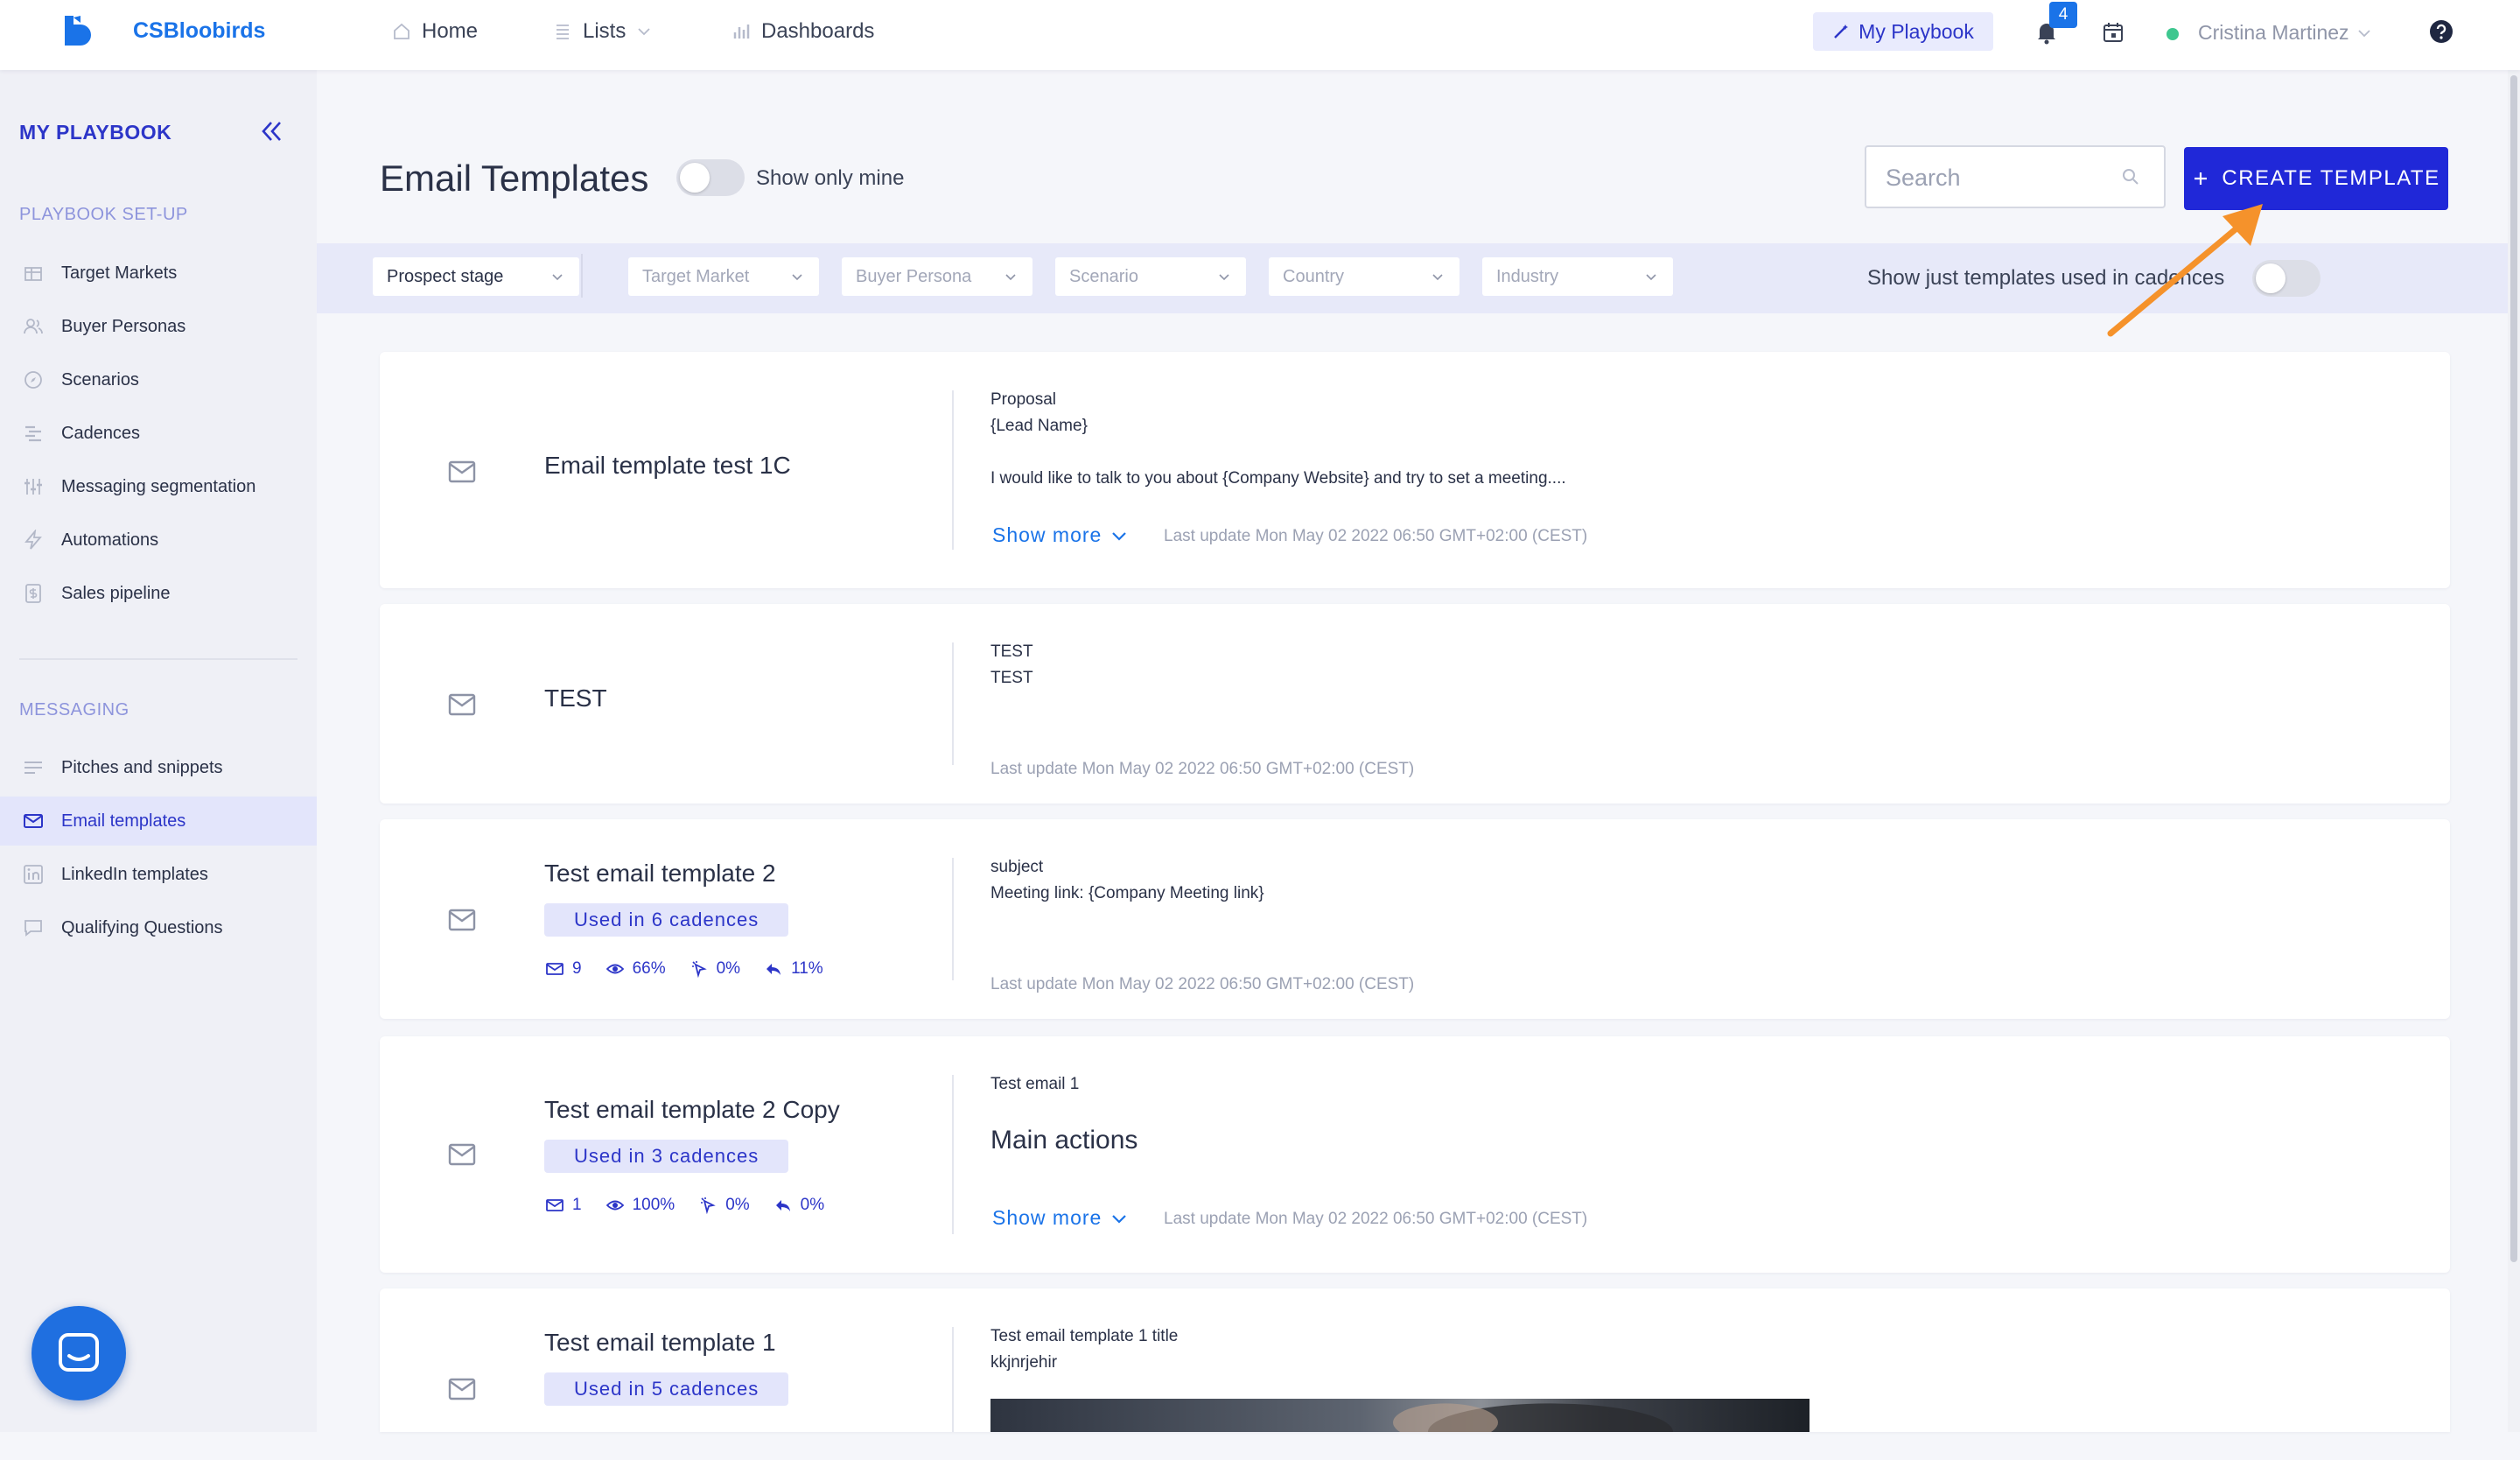 The width and height of the screenshot is (2520, 1460). What do you see at coordinates (1903, 31) in the screenshot?
I see `my-playbook-button: My Playbook` at bounding box center [1903, 31].